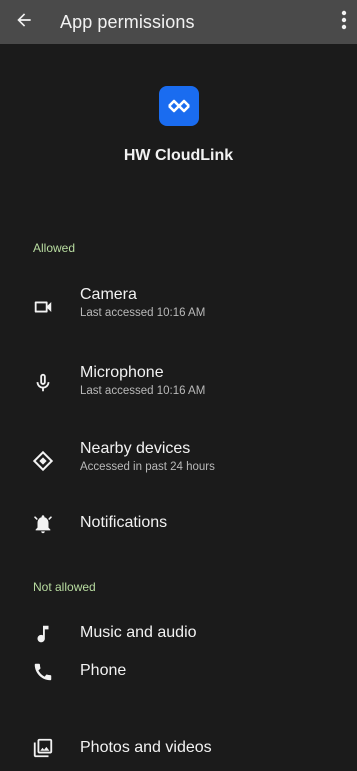 This screenshot has width=357, height=771. What do you see at coordinates (178, 672) in the screenshot?
I see `permission-phone: Phone` at bounding box center [178, 672].